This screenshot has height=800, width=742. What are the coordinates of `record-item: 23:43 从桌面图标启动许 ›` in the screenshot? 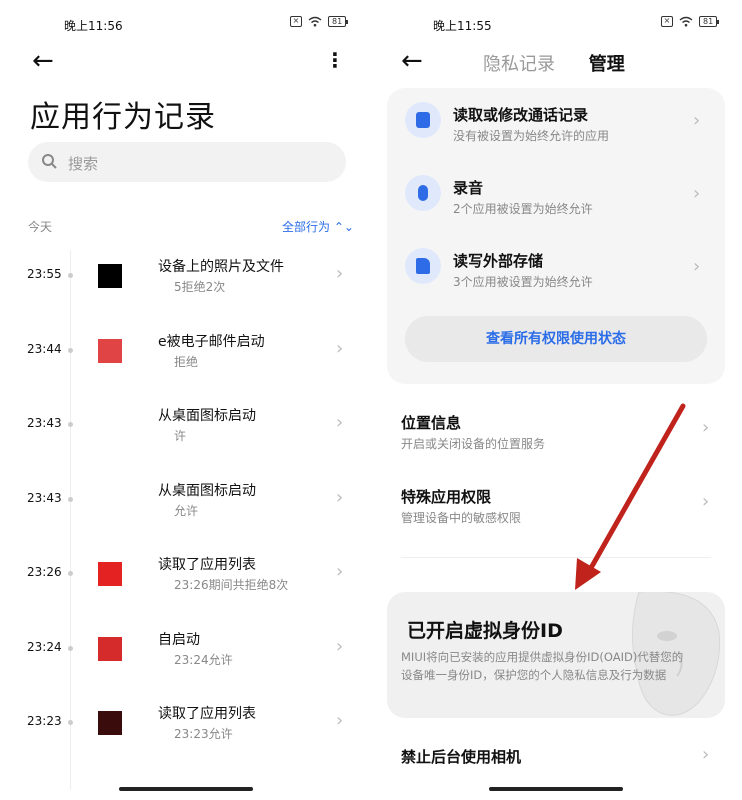 It's located at (185, 429).